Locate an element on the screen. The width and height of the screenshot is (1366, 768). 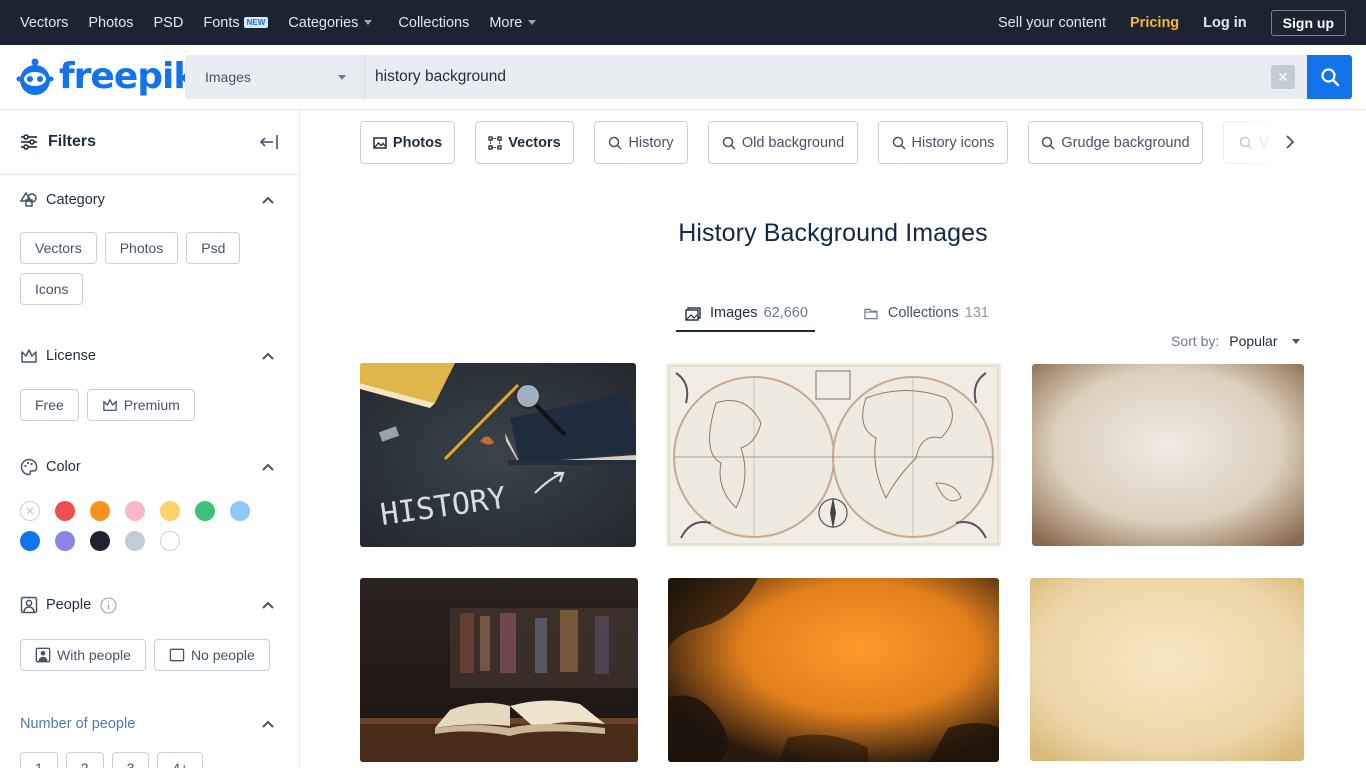
license-label: License is located at coordinates (71, 356).